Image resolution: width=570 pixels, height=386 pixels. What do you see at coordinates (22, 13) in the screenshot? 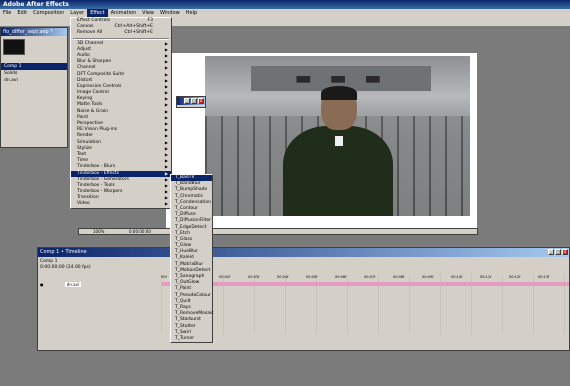
I see `menu-edit: Edit` at bounding box center [22, 13].